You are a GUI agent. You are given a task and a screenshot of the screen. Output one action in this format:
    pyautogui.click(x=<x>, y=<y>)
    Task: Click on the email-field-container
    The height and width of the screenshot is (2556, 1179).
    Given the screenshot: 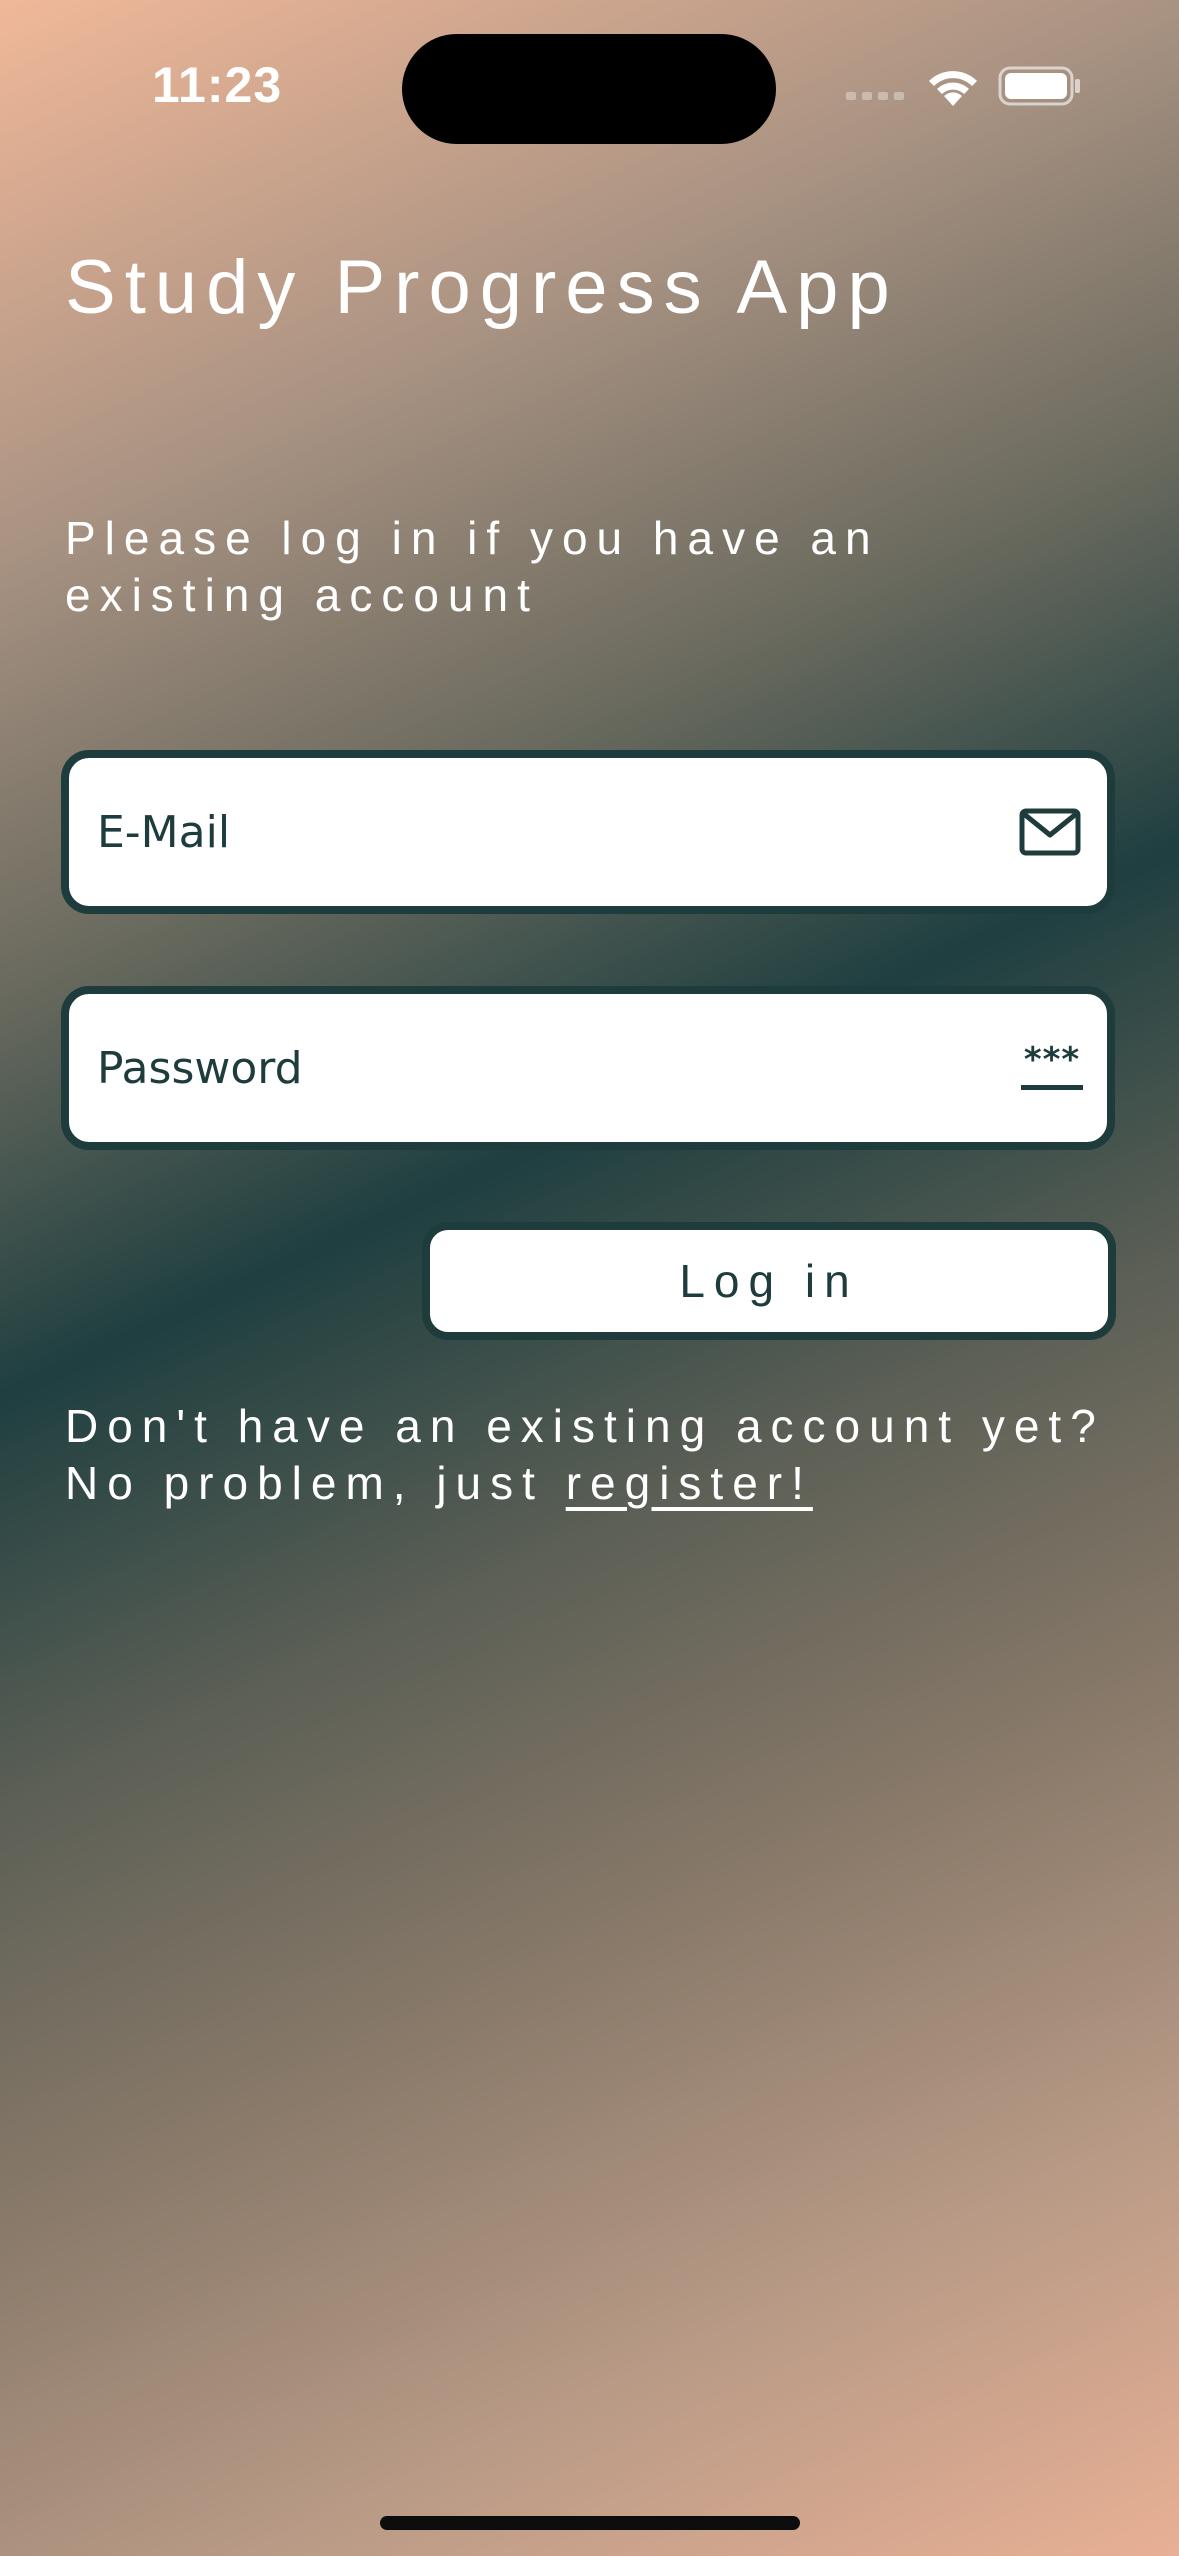 What is the action you would take?
    pyautogui.click(x=588, y=832)
    